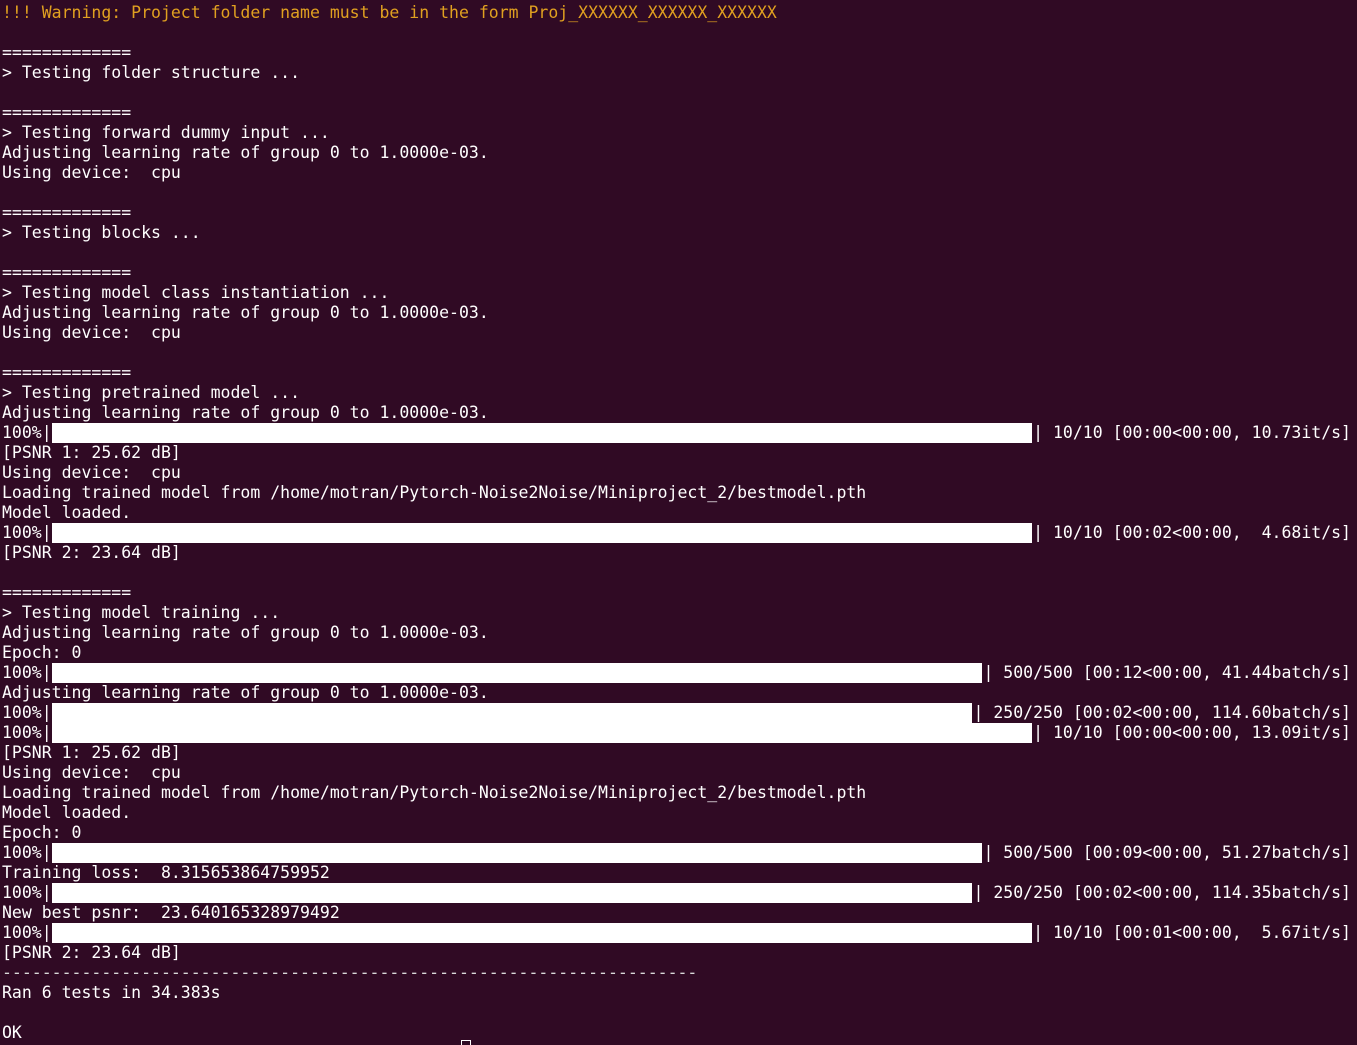 The image size is (1357, 1045). Describe the element at coordinates (1192, 532) in the screenshot. I see `progress-stats: | 10/10 [00:02<00:00, 4.68it/s]` at that location.